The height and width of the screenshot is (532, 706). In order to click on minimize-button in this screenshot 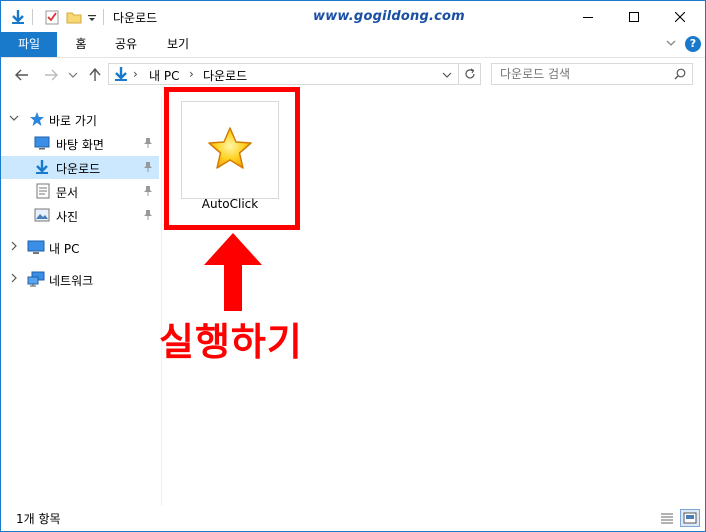, I will do `click(588, 16)`.